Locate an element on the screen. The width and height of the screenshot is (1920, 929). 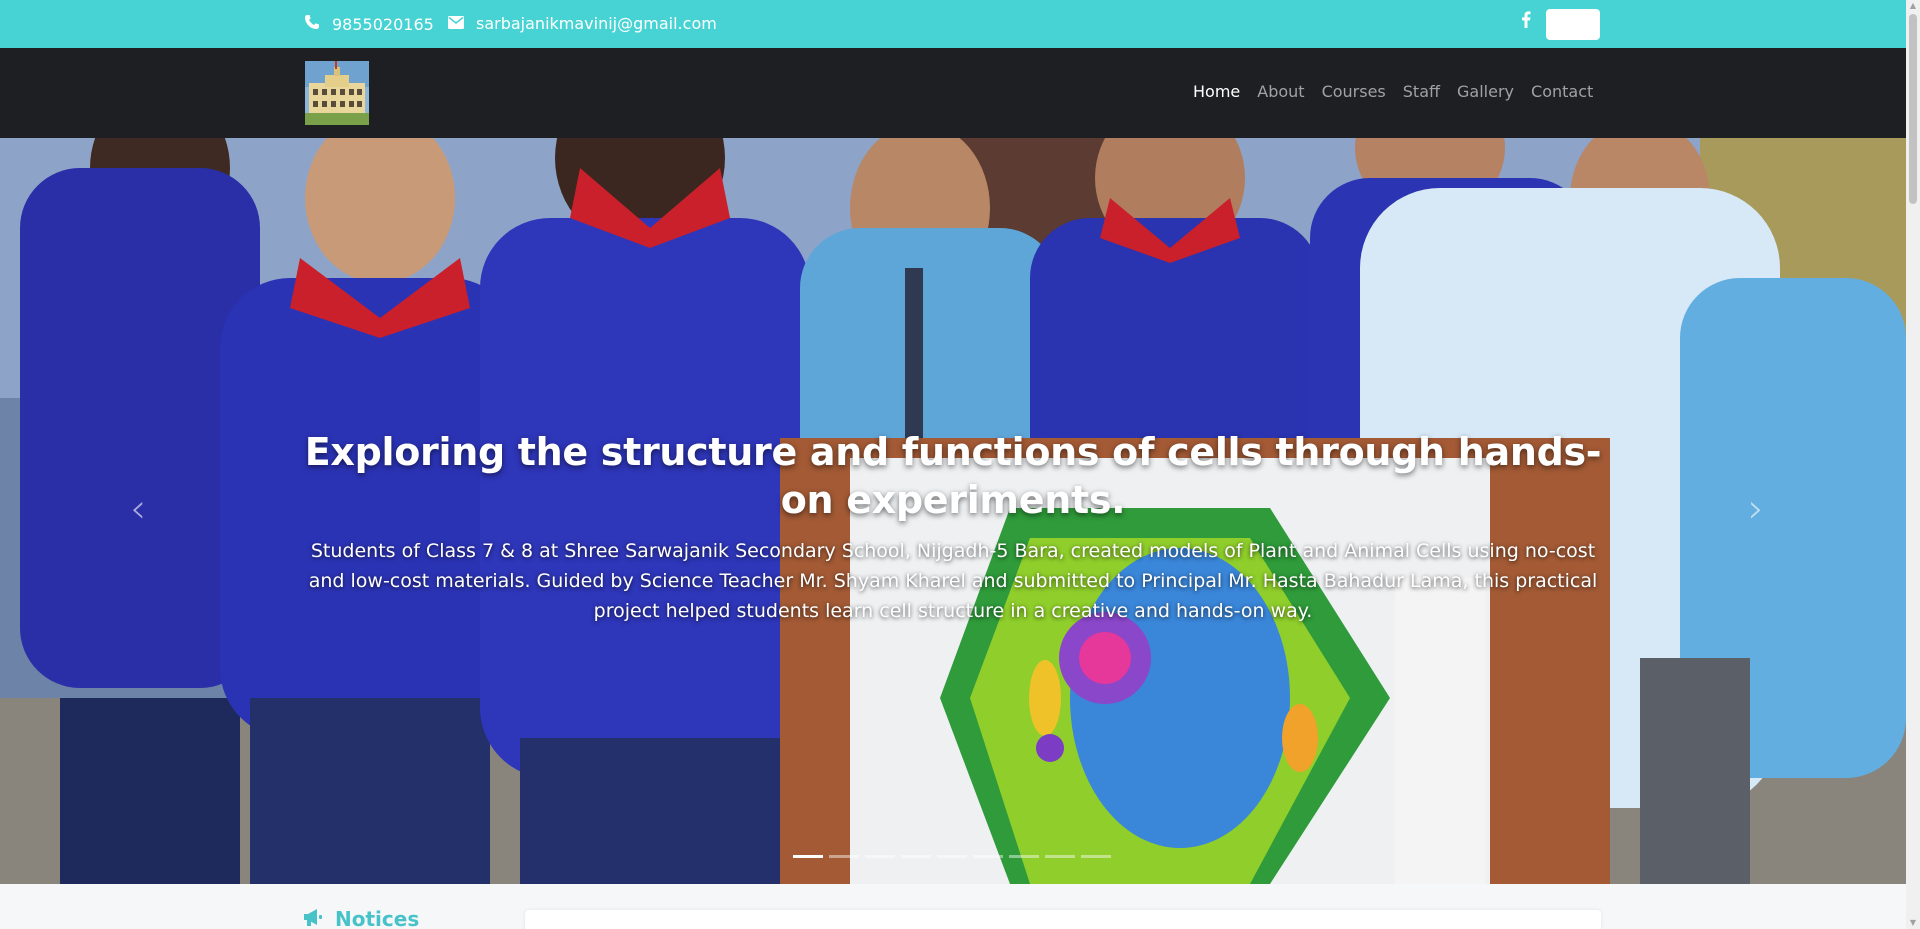
envelope-icon is located at coordinates (456, 23).